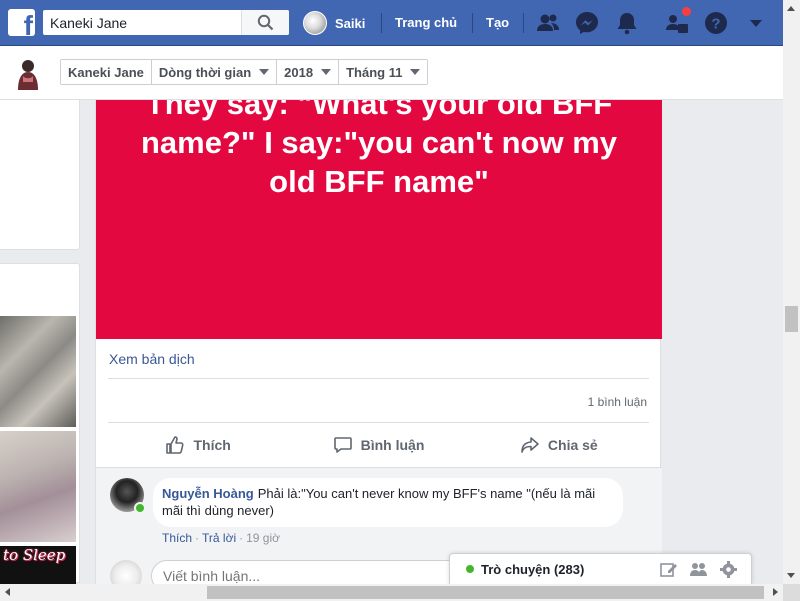 The height and width of the screenshot is (601, 800). Describe the element at coordinates (791, 8) in the screenshot. I see `scroll-up-icon` at that location.